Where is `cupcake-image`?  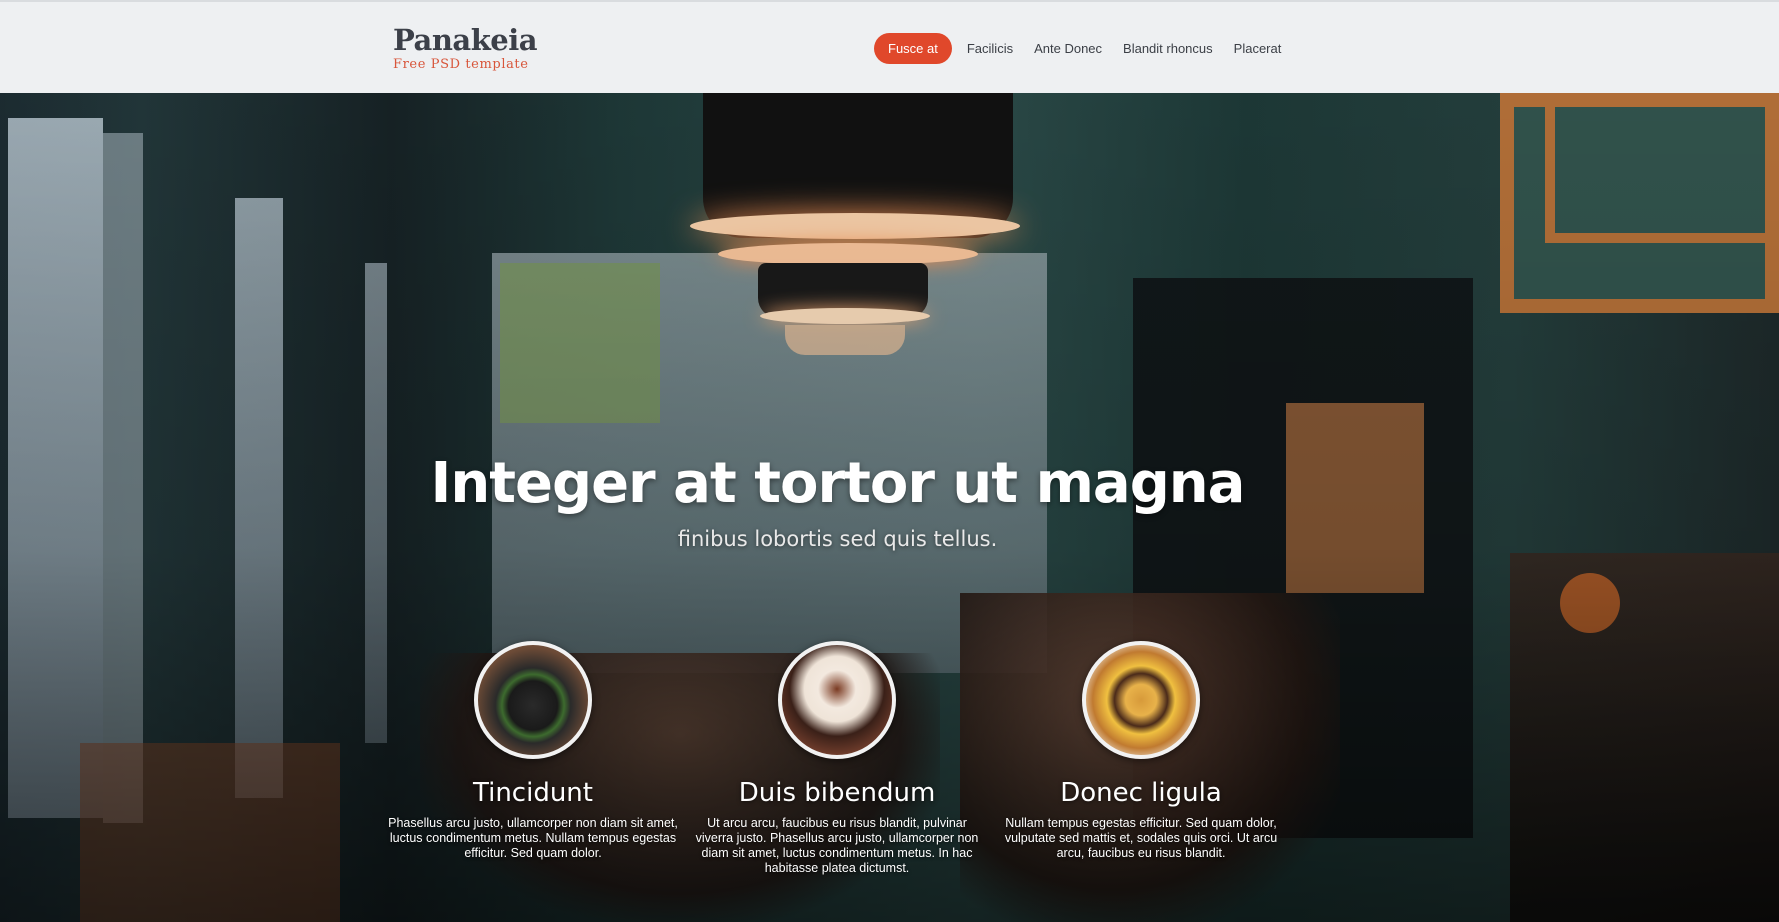
cupcake-image is located at coordinates (837, 700).